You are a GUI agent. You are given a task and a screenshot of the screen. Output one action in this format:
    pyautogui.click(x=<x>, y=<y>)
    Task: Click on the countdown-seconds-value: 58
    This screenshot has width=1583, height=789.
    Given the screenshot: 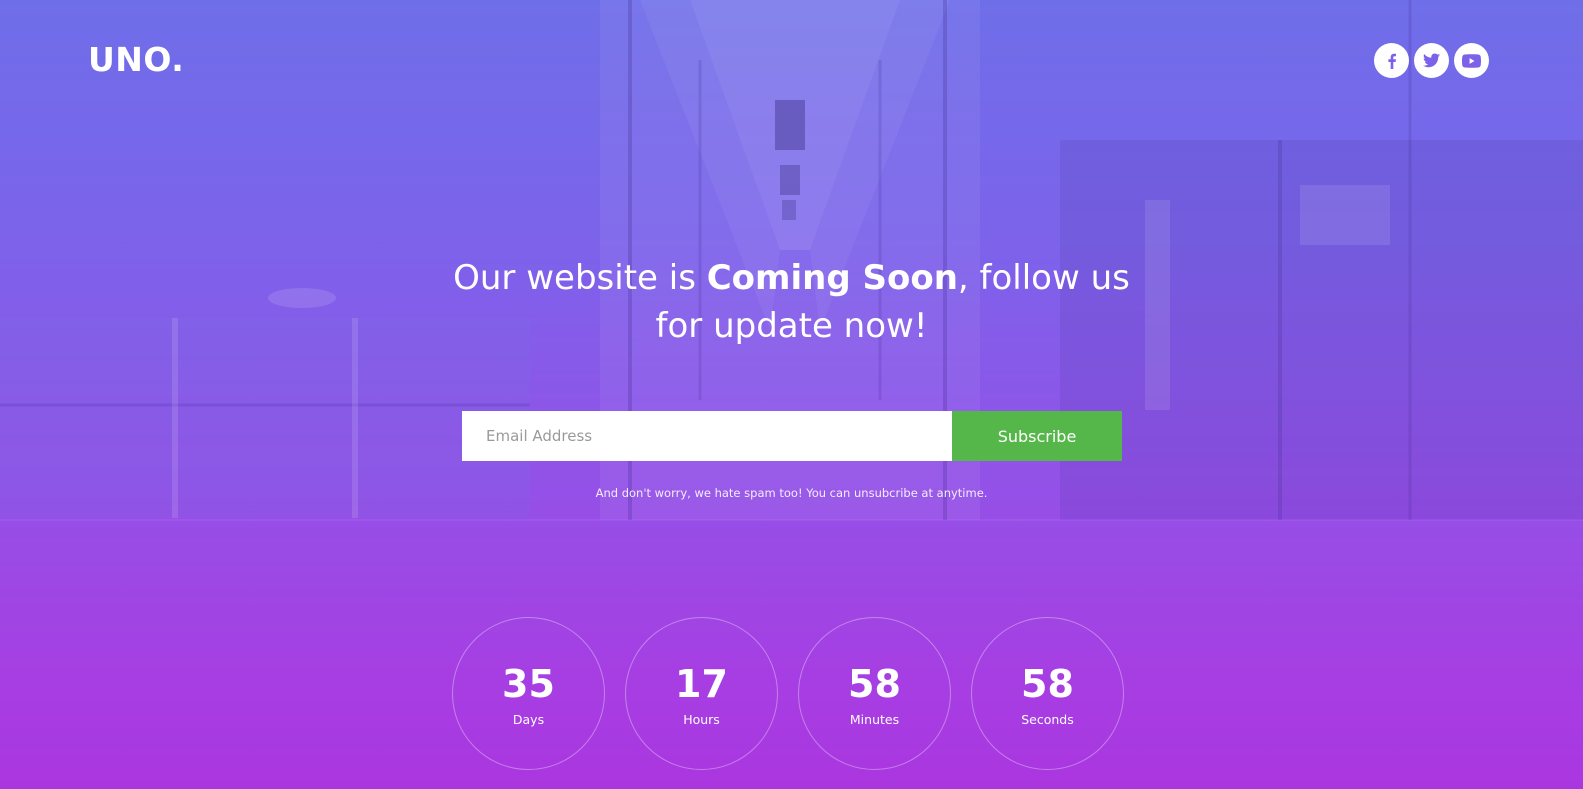 What is the action you would take?
    pyautogui.click(x=1047, y=684)
    